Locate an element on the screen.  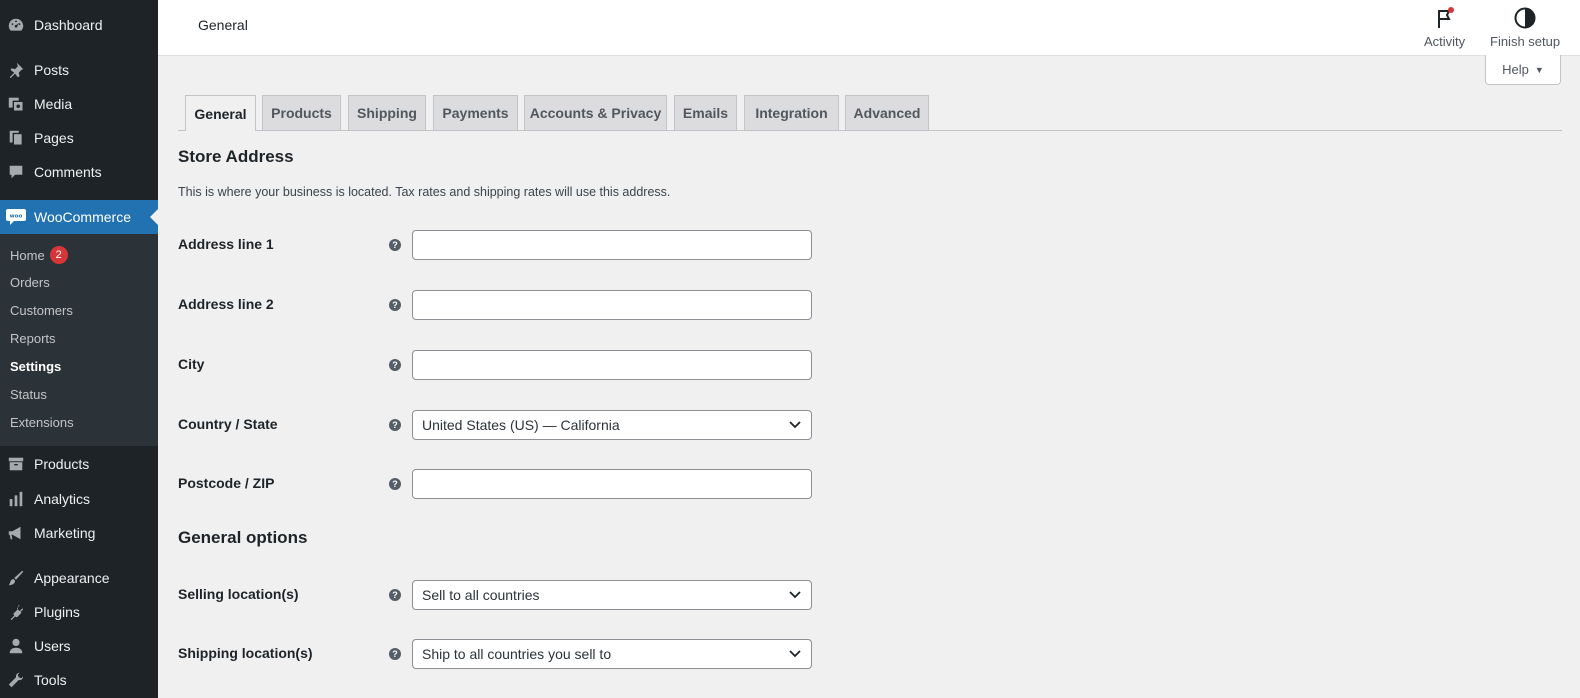
submenu-item-extensions: Extensions is located at coordinates (42, 422).